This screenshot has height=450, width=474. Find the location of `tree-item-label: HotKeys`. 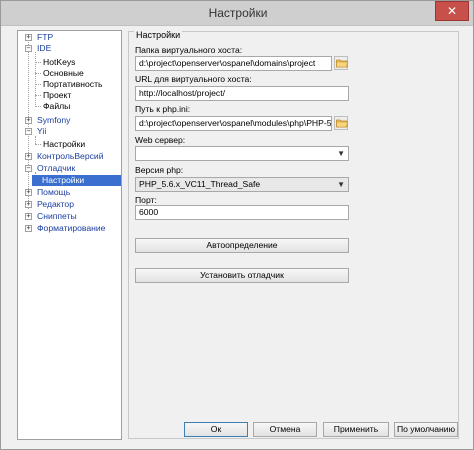

tree-item-label: HotKeys is located at coordinates (59, 62).